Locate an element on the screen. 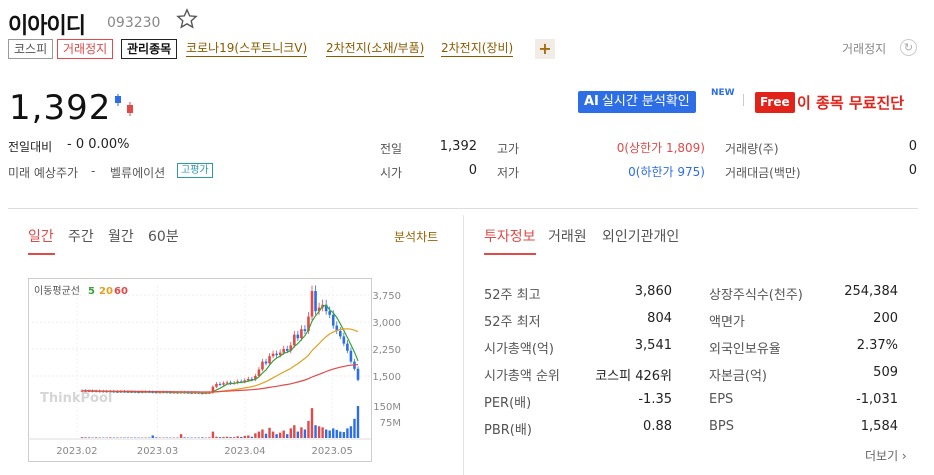 Image resolution: width=934 pixels, height=475 pixels. change-value: - 0 0.00% is located at coordinates (98, 144).